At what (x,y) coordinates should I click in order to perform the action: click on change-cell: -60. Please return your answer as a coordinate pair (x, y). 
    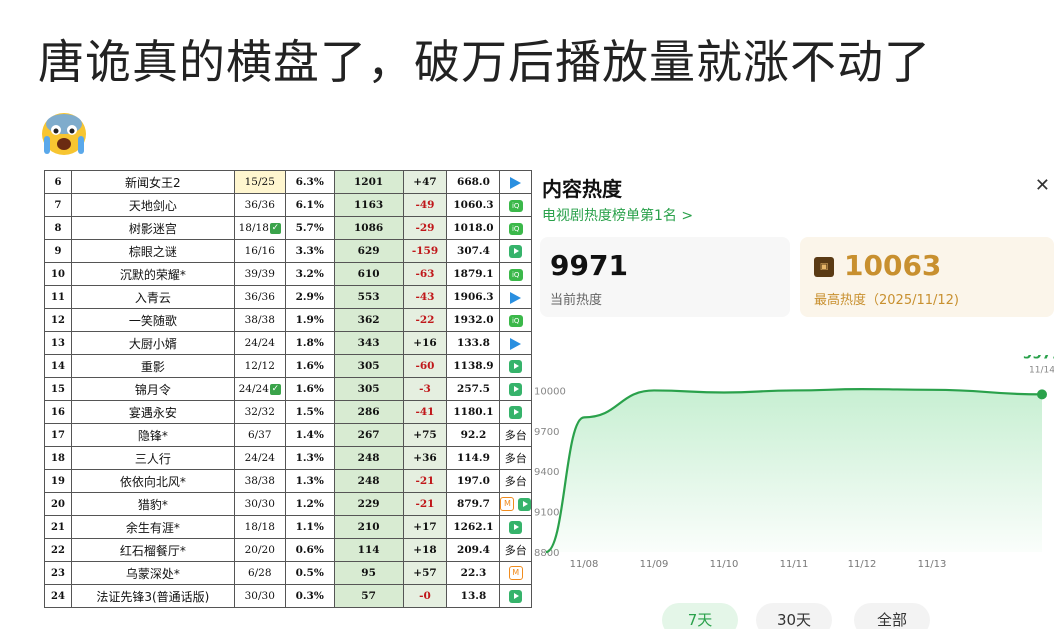
    Looking at the image, I should click on (425, 366).